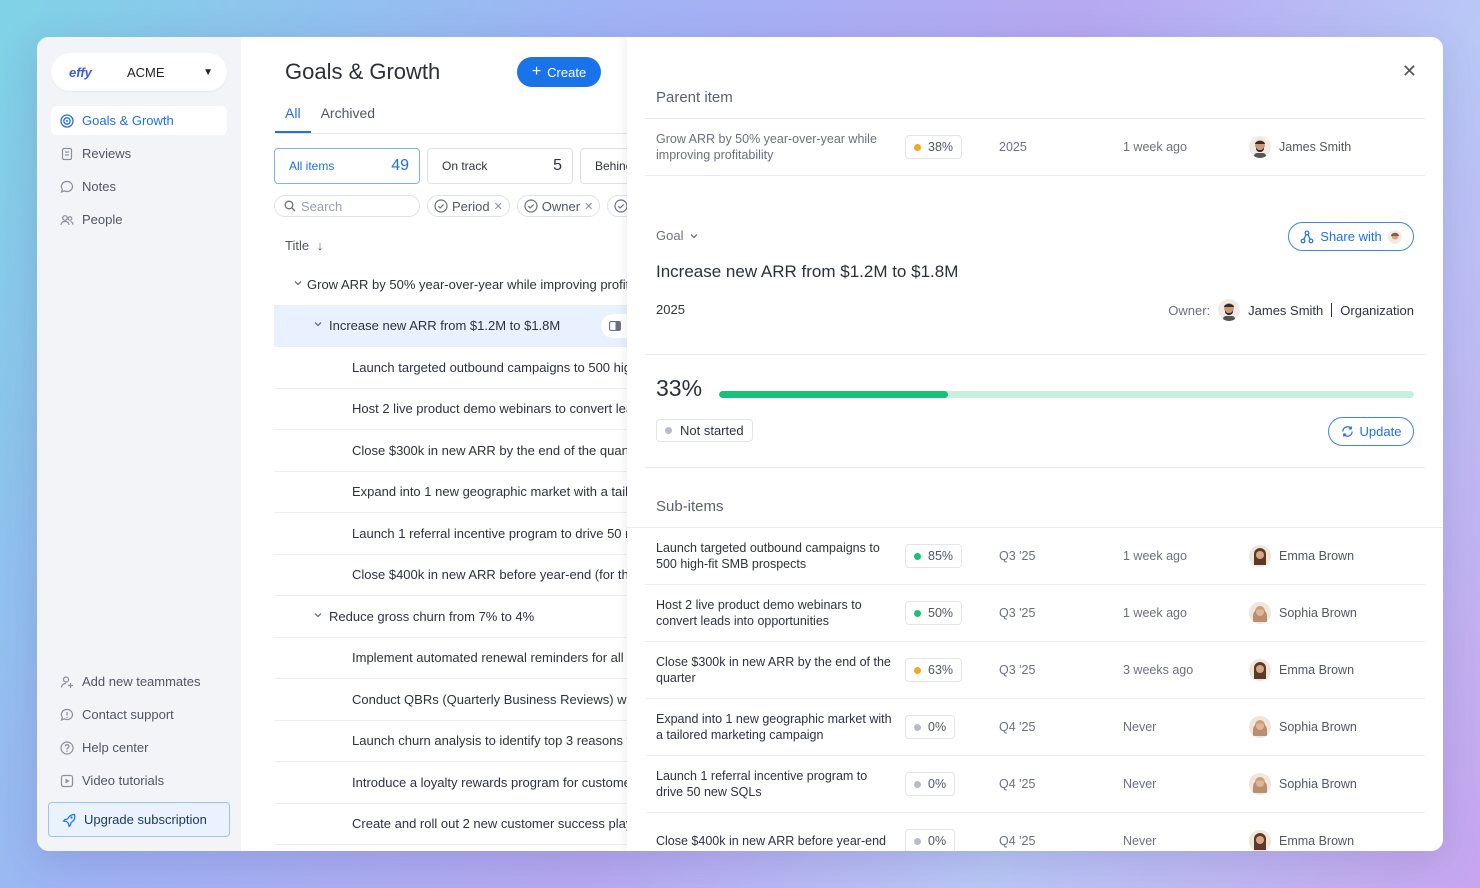  I want to click on title-column-header: Title ↓, so click(304, 245).